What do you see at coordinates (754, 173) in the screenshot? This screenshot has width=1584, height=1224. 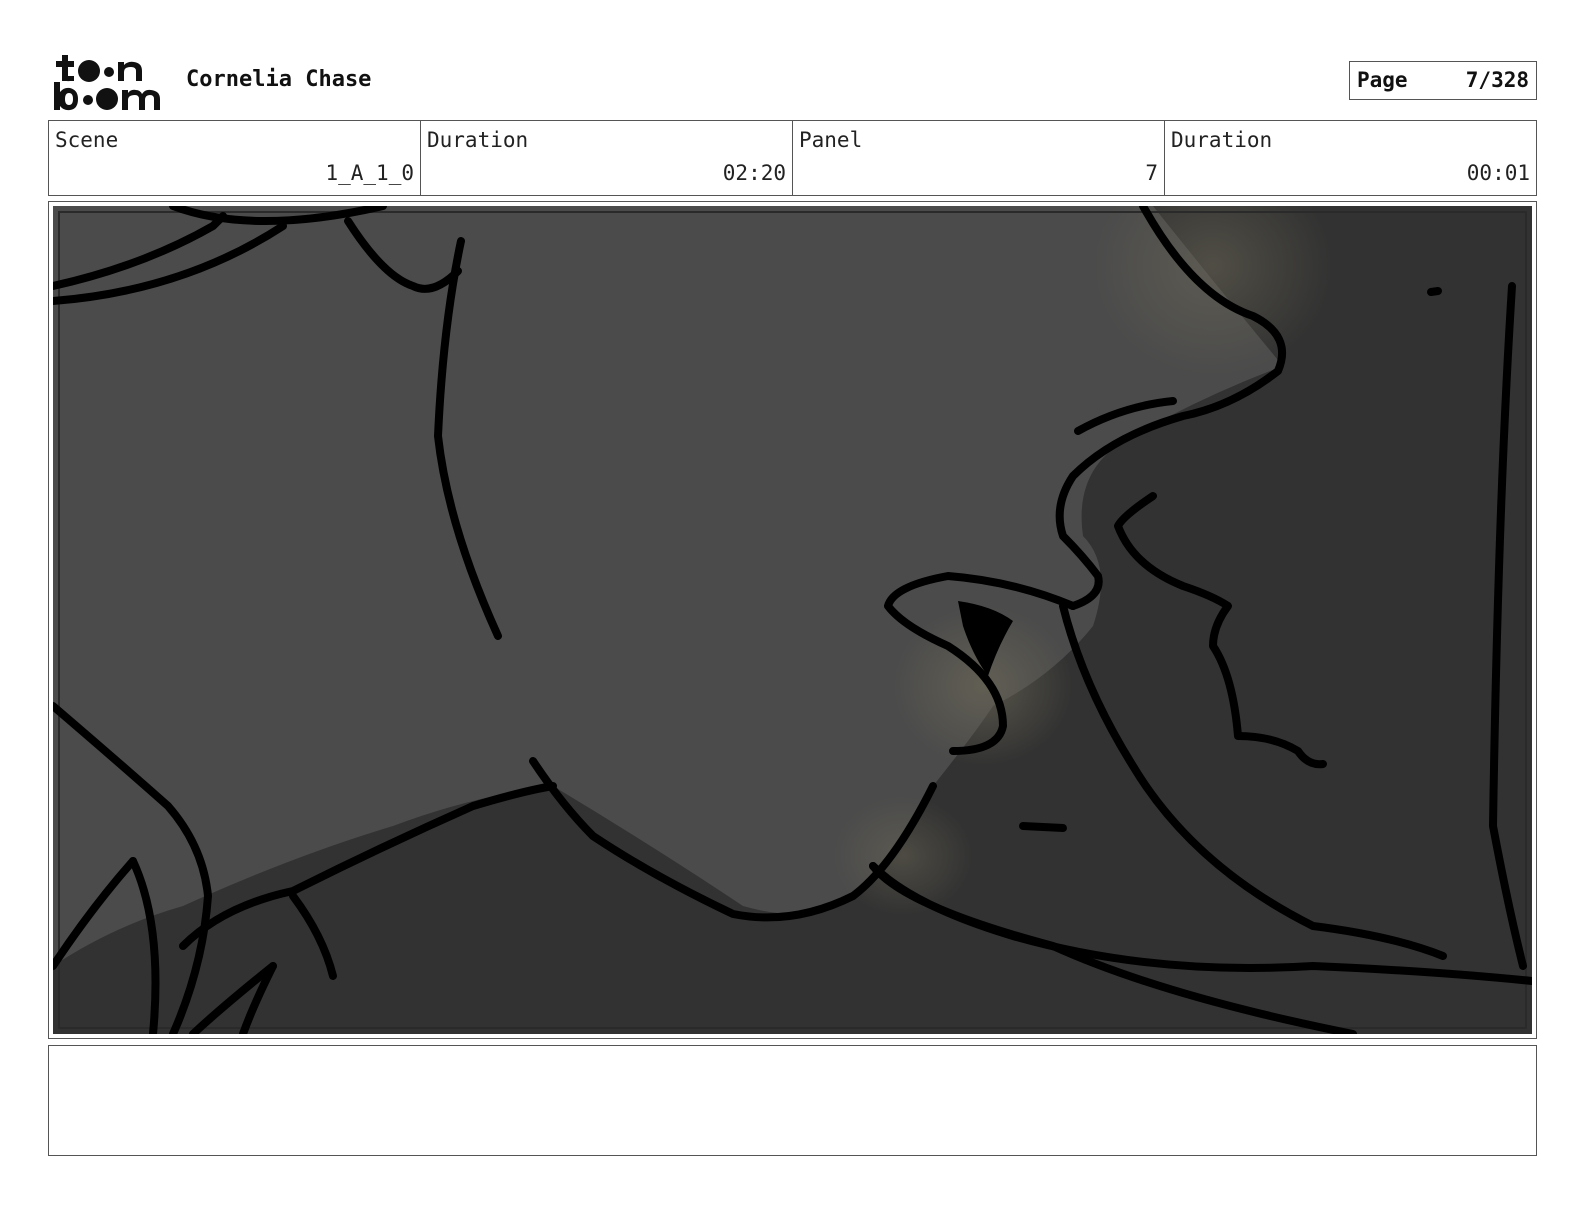 I see `scene-duration-value: 02:20` at bounding box center [754, 173].